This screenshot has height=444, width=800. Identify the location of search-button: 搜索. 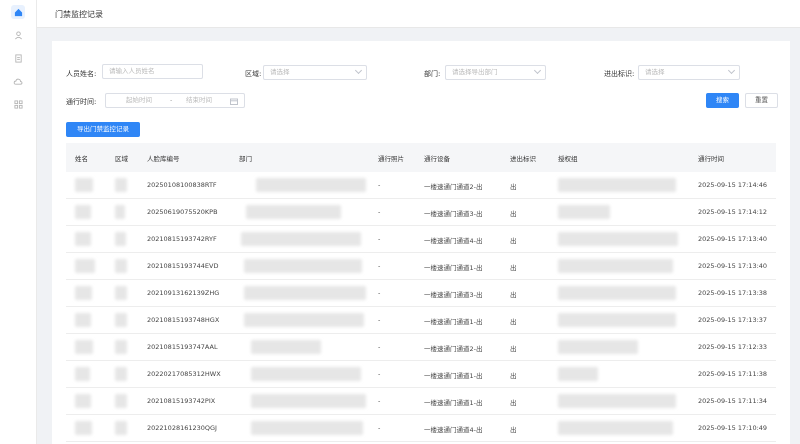
(722, 100).